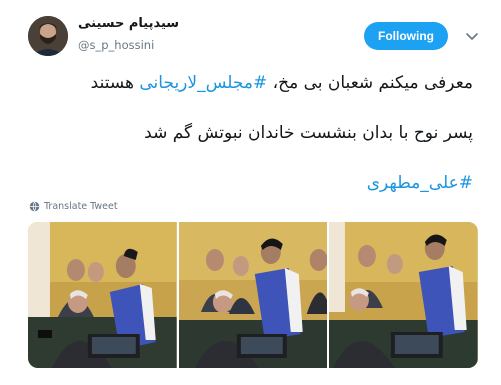 This screenshot has height=385, width=501. I want to click on translate-tweet-link: Translate Tweet, so click(73, 206).